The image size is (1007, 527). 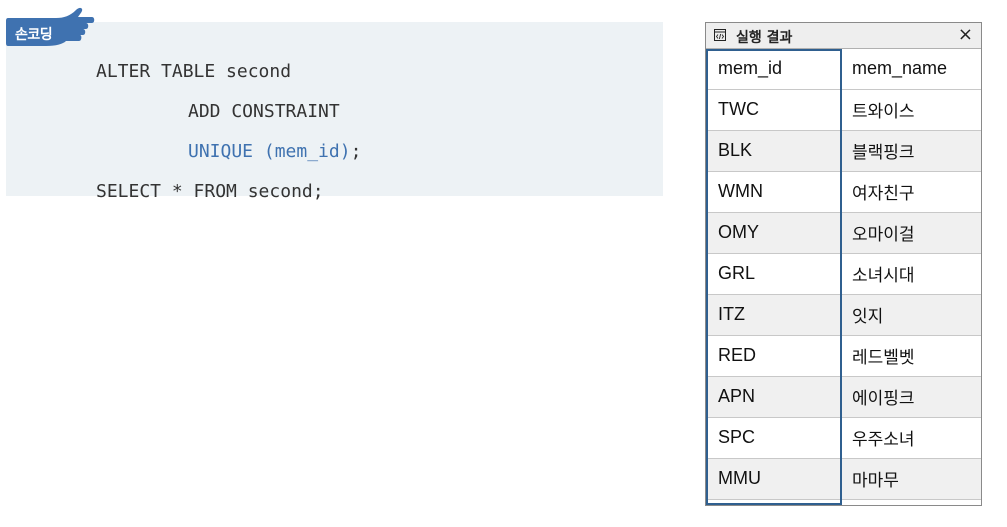 I want to click on table-row: APN 에이핑크, so click(x=843, y=397).